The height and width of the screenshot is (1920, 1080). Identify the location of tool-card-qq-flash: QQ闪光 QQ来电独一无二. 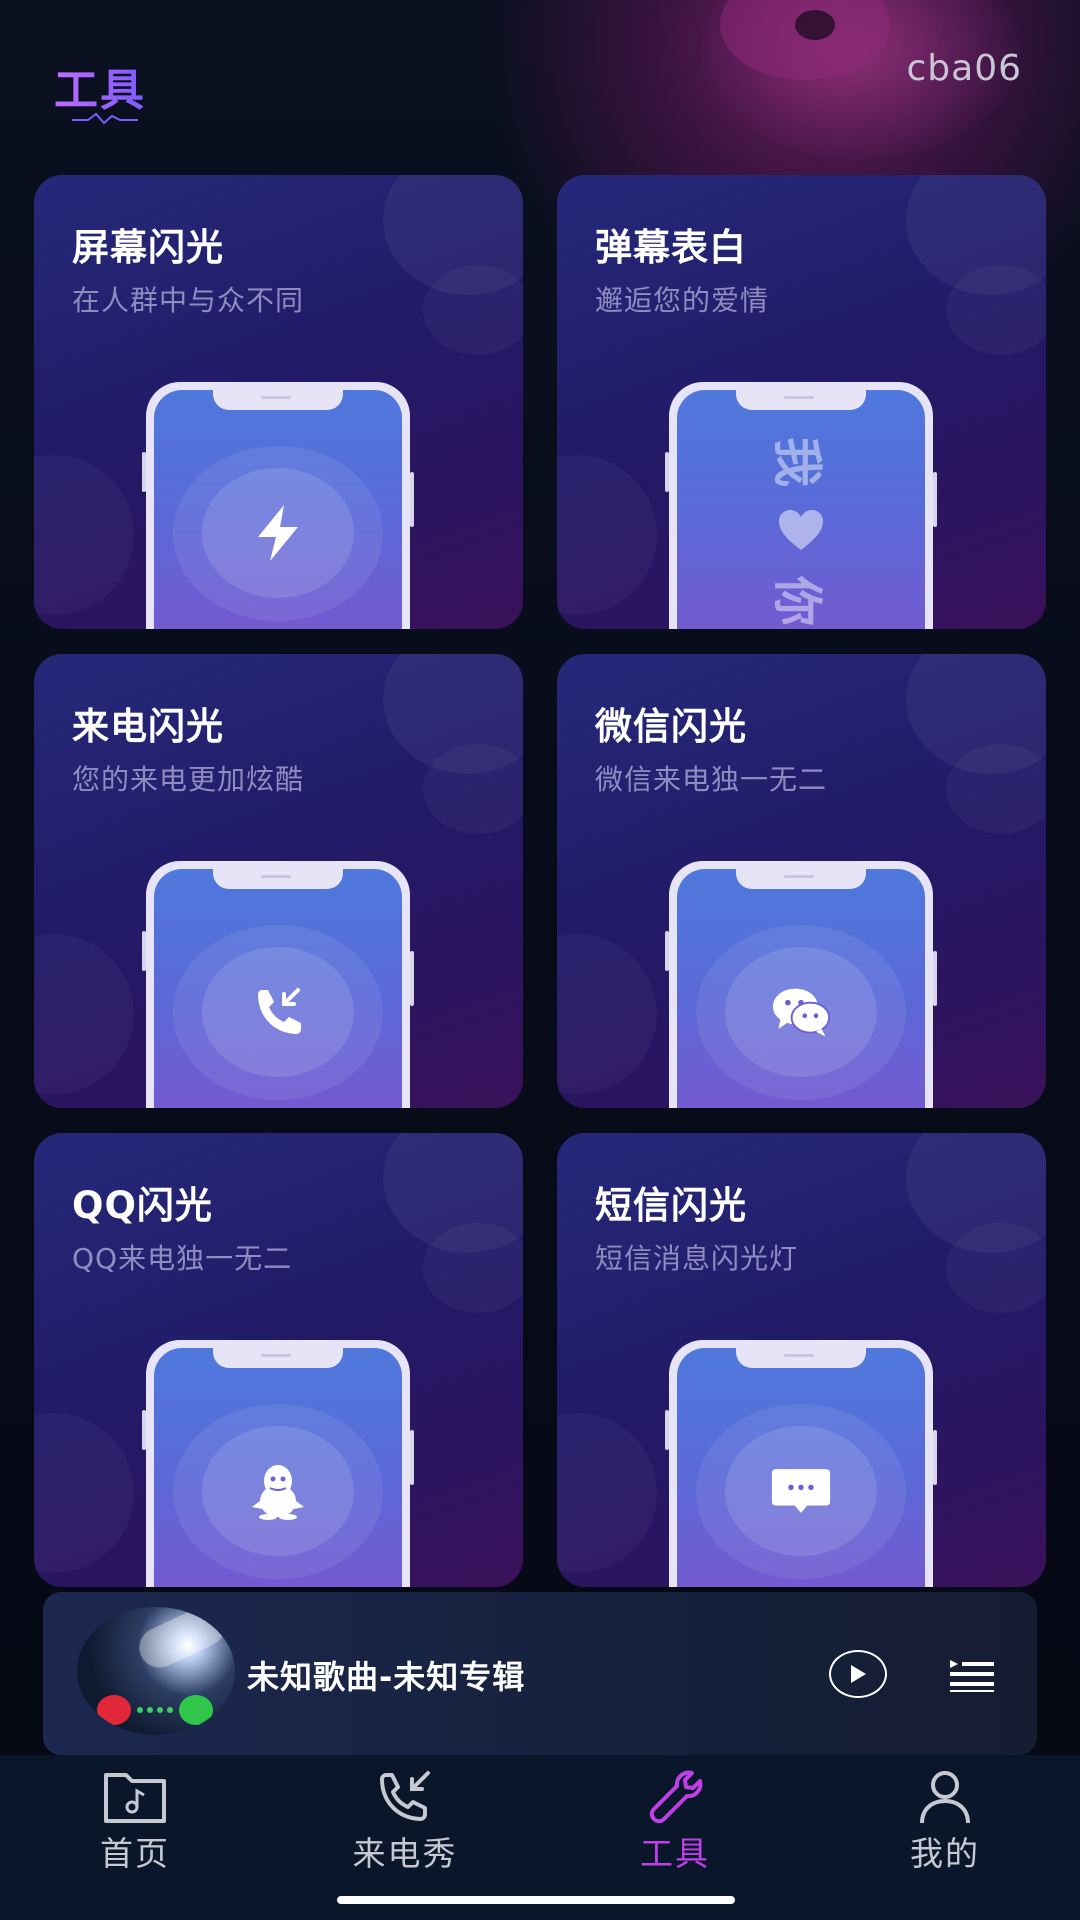
(278, 1360).